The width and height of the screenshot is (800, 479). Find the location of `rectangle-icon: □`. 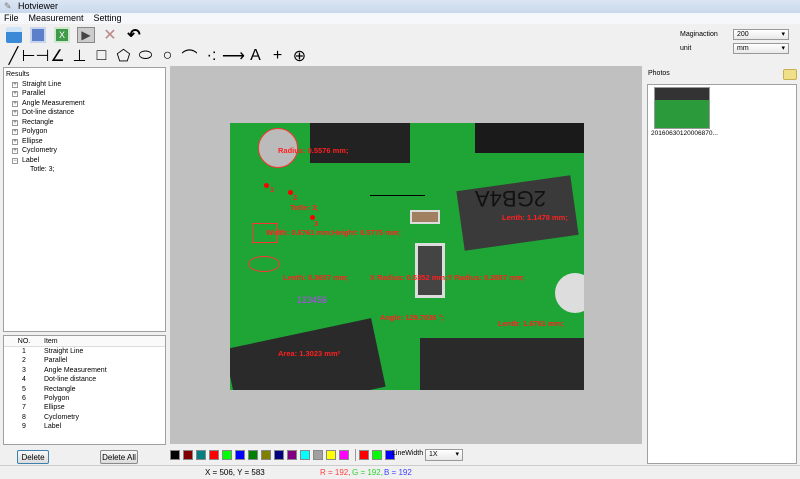

rectangle-icon: □ is located at coordinates (101, 56).